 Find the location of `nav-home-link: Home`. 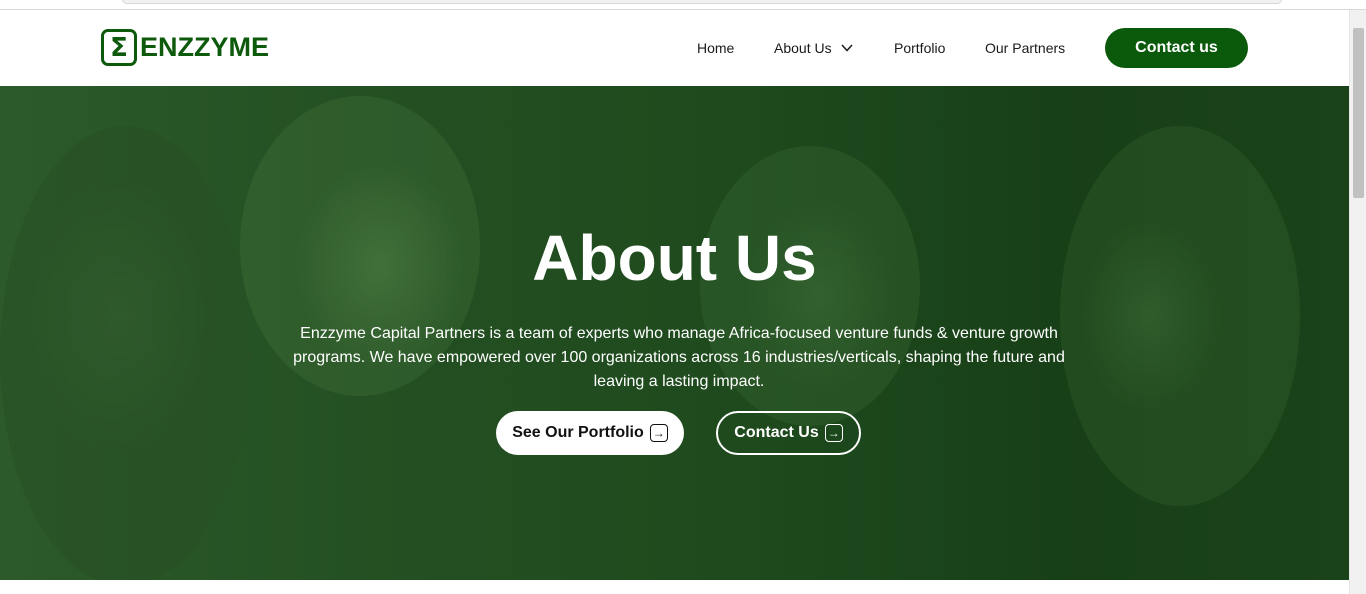

nav-home-link: Home is located at coordinates (715, 48).